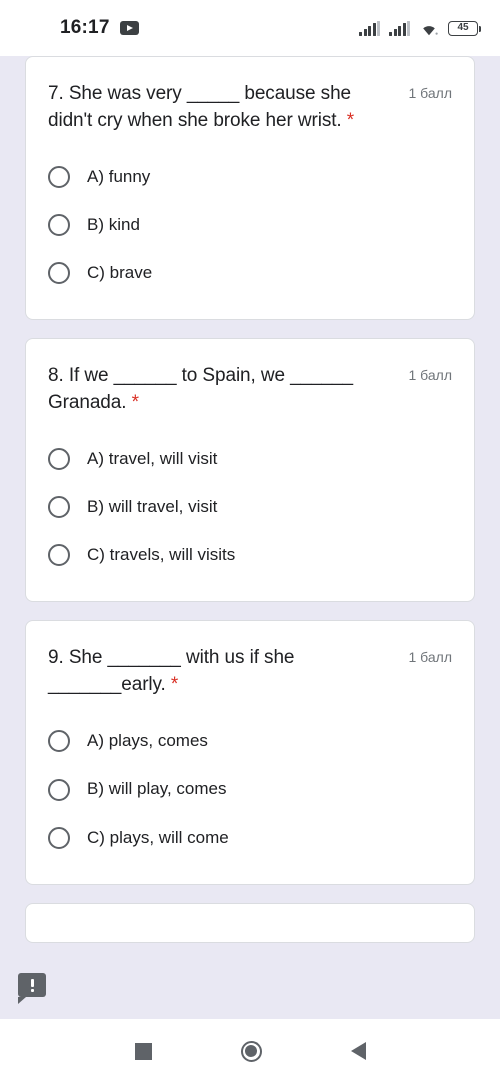  Describe the element at coordinates (250, 273) in the screenshot. I see `option-row: C) brave` at that location.